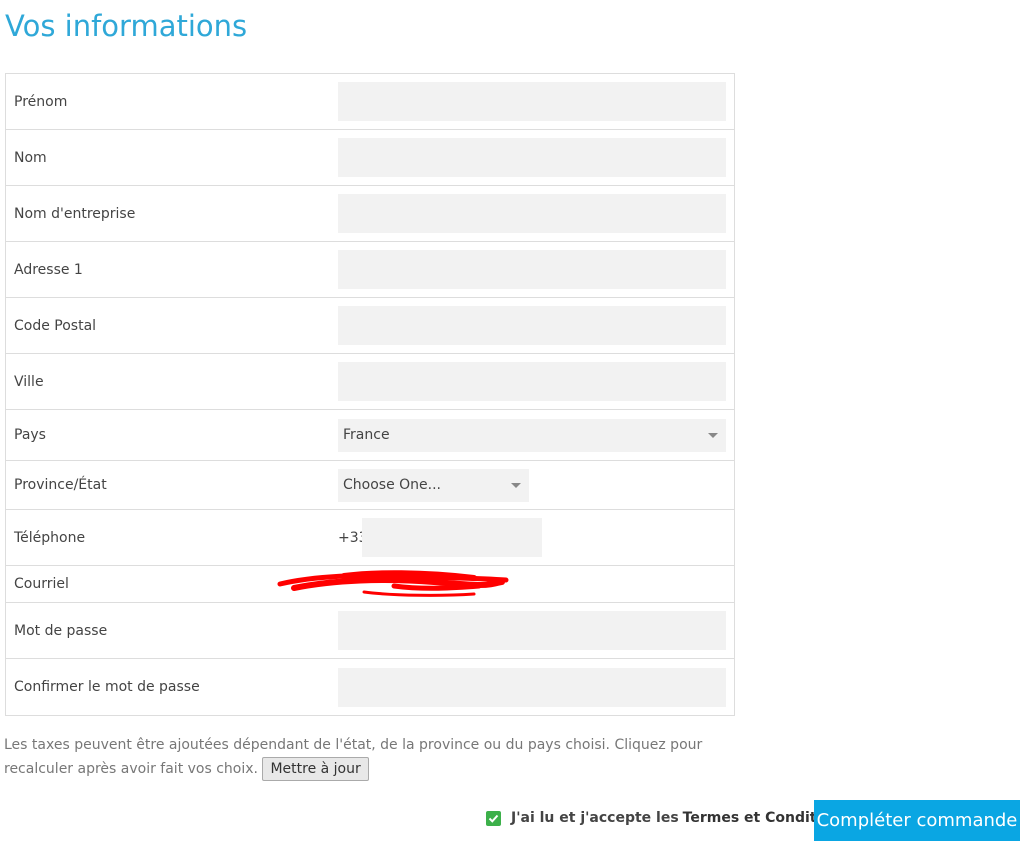 The height and width of the screenshot is (850, 1032). Describe the element at coordinates (532, 325) in the screenshot. I see `postal-code-input` at that location.